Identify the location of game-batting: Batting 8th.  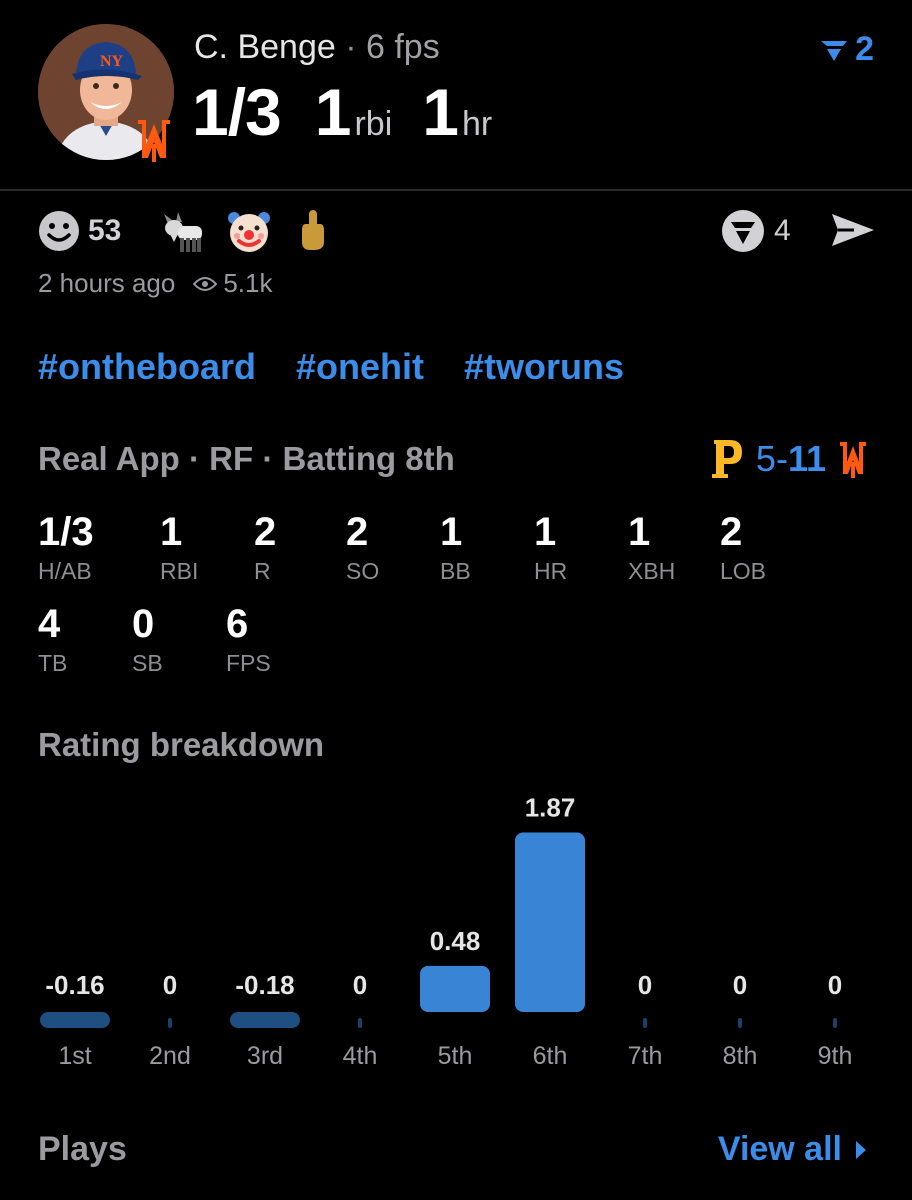
(368, 458).